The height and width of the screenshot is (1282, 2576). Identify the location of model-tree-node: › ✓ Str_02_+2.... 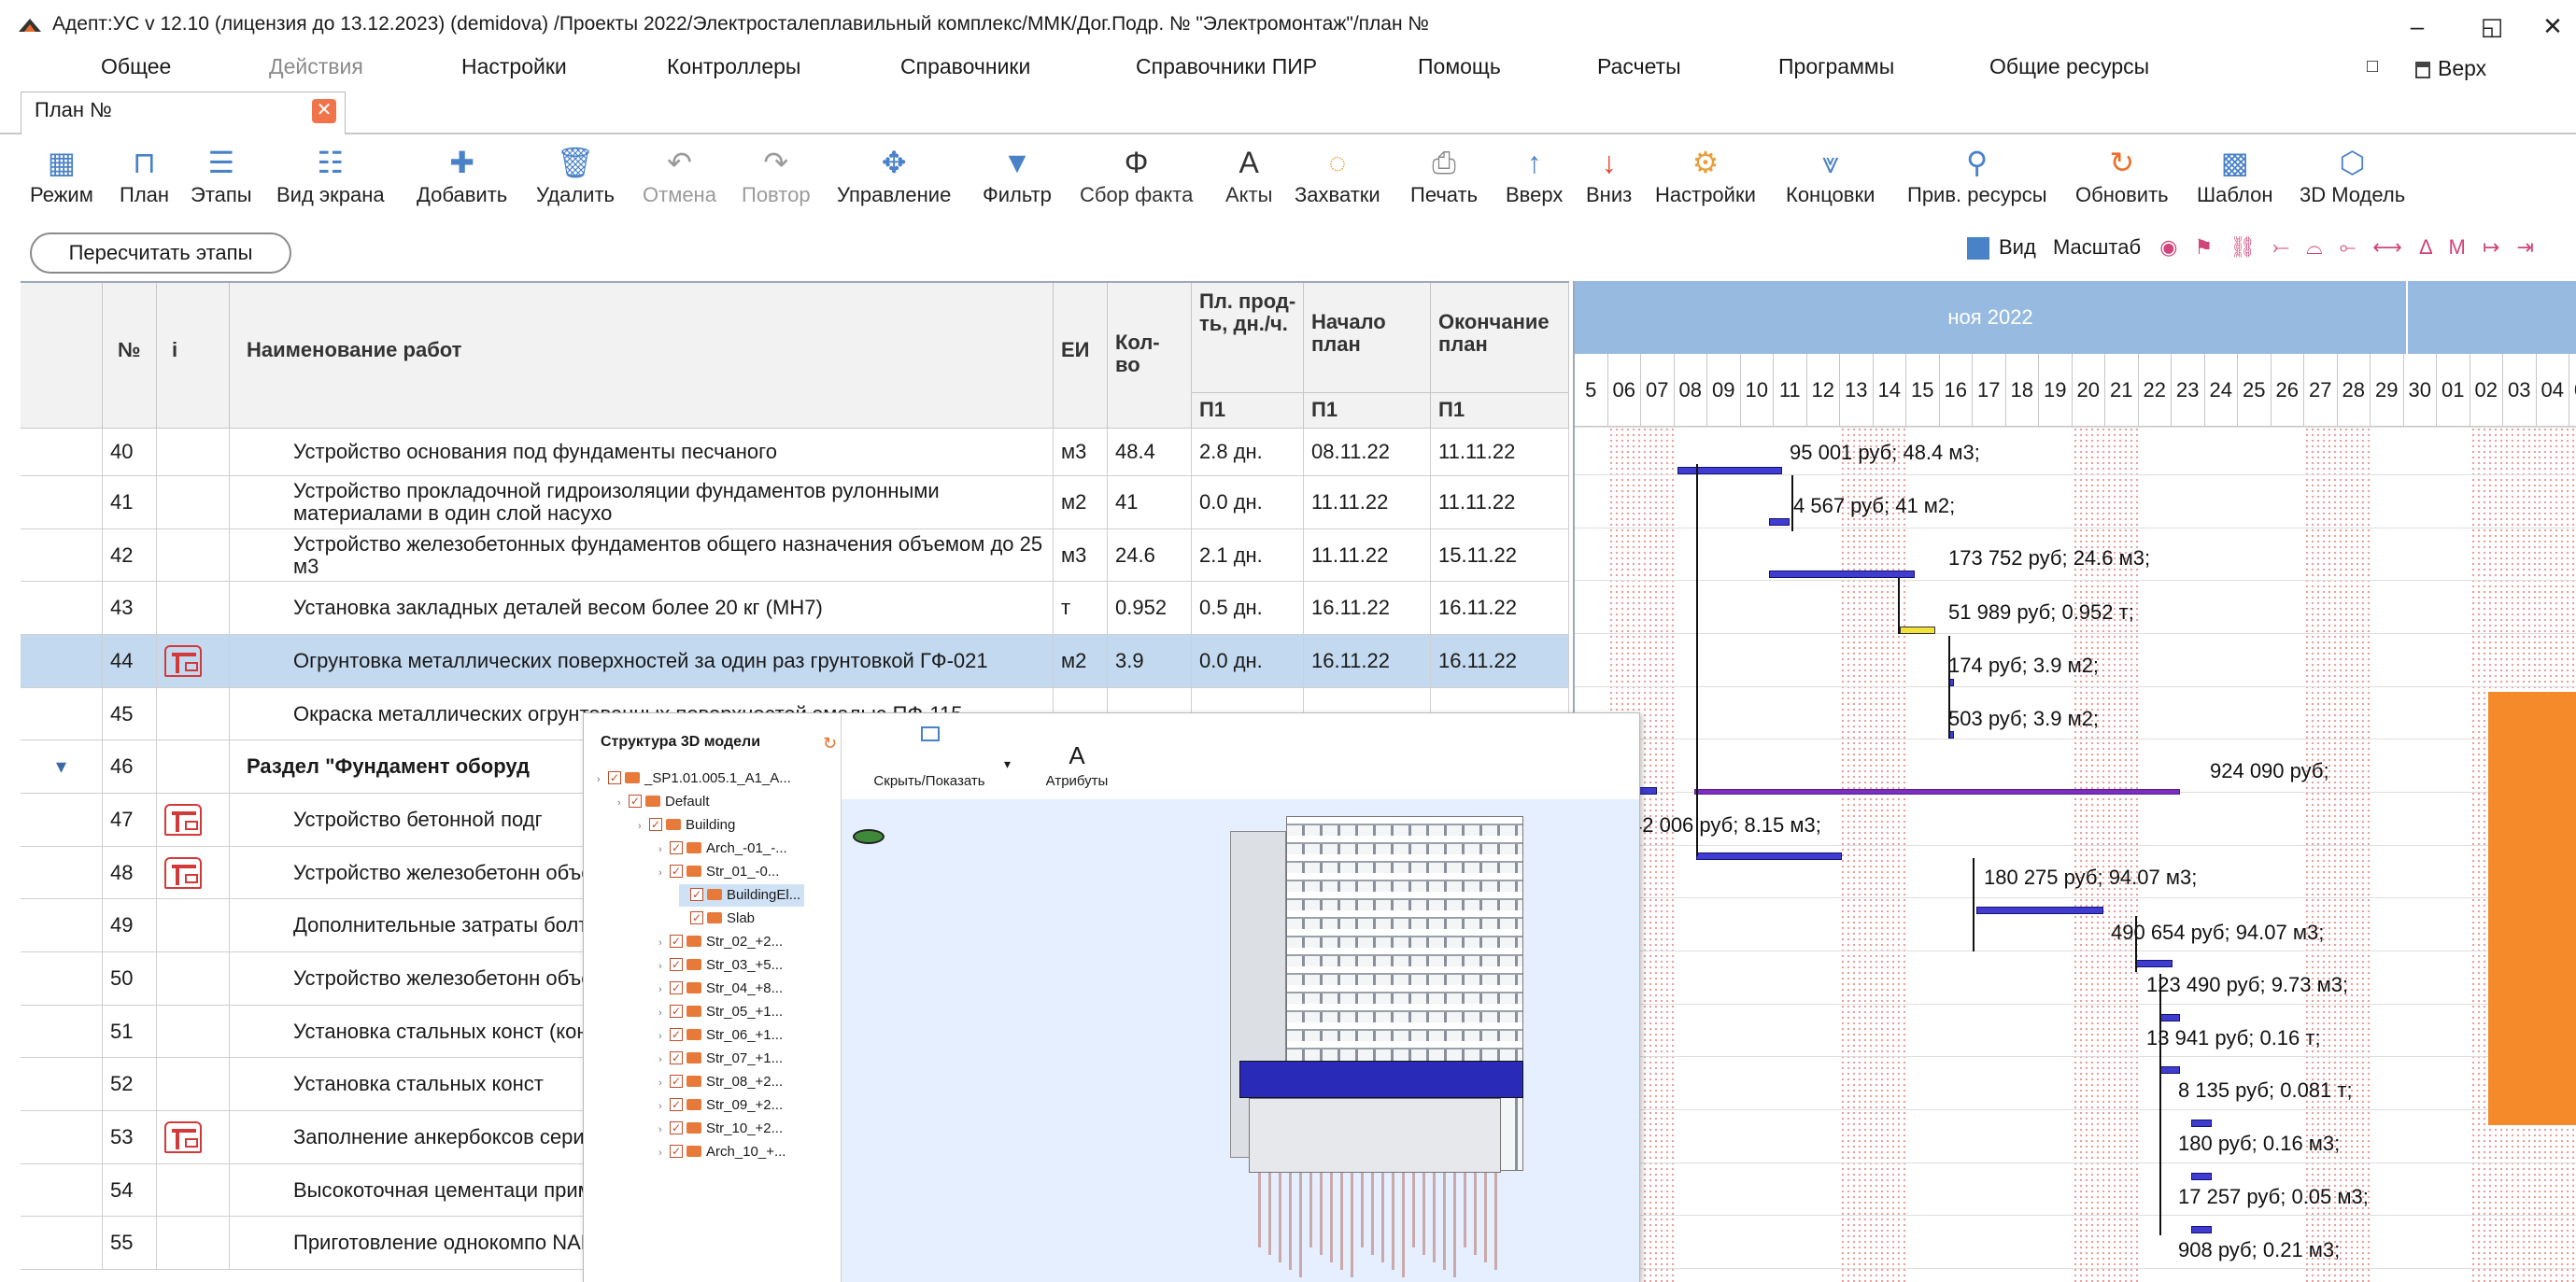
(720, 942).